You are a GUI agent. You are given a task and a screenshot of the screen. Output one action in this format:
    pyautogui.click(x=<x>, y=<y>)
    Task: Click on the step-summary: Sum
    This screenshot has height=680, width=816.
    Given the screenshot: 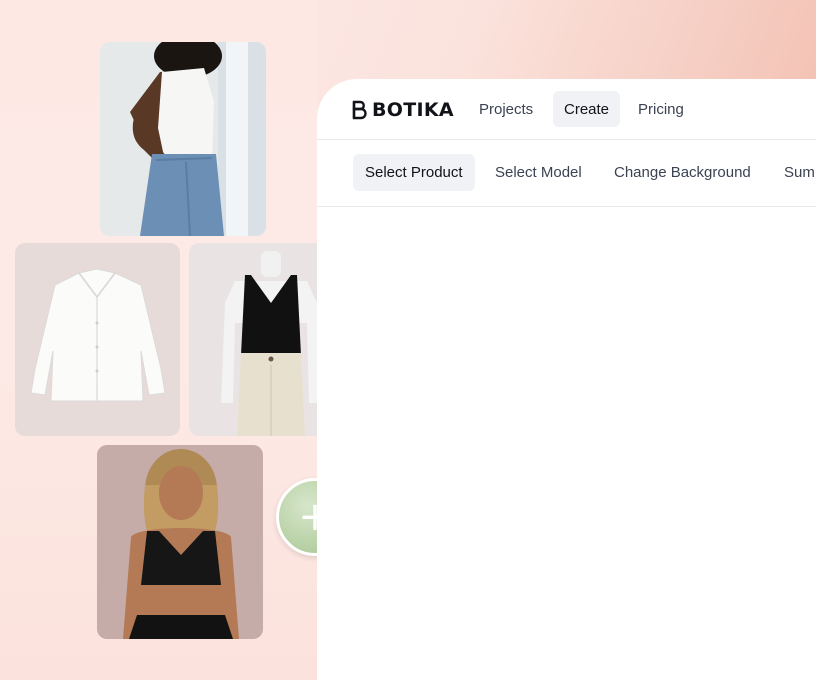 What is the action you would take?
    pyautogui.click(x=794, y=172)
    